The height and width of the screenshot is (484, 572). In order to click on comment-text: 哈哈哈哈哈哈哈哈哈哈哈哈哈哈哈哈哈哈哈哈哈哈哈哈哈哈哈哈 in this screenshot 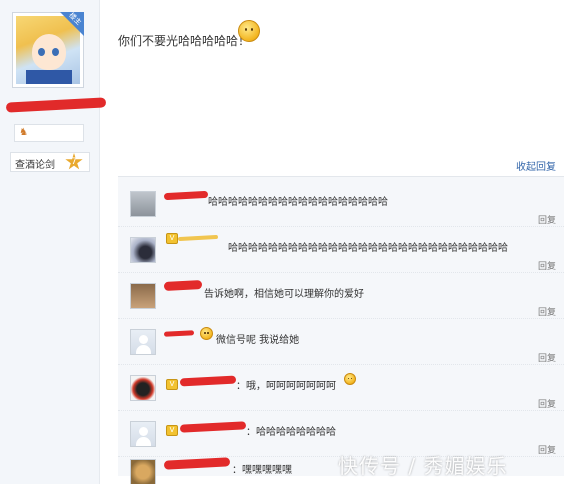, I will do `click(368, 248)`.